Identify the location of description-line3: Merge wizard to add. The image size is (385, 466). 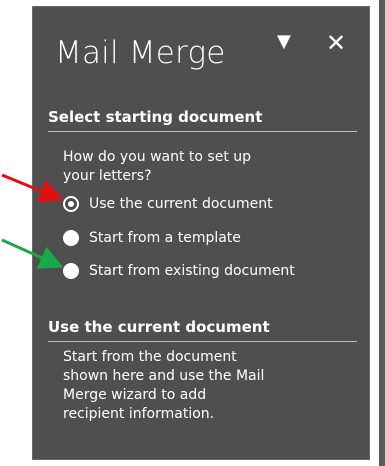
(135, 395).